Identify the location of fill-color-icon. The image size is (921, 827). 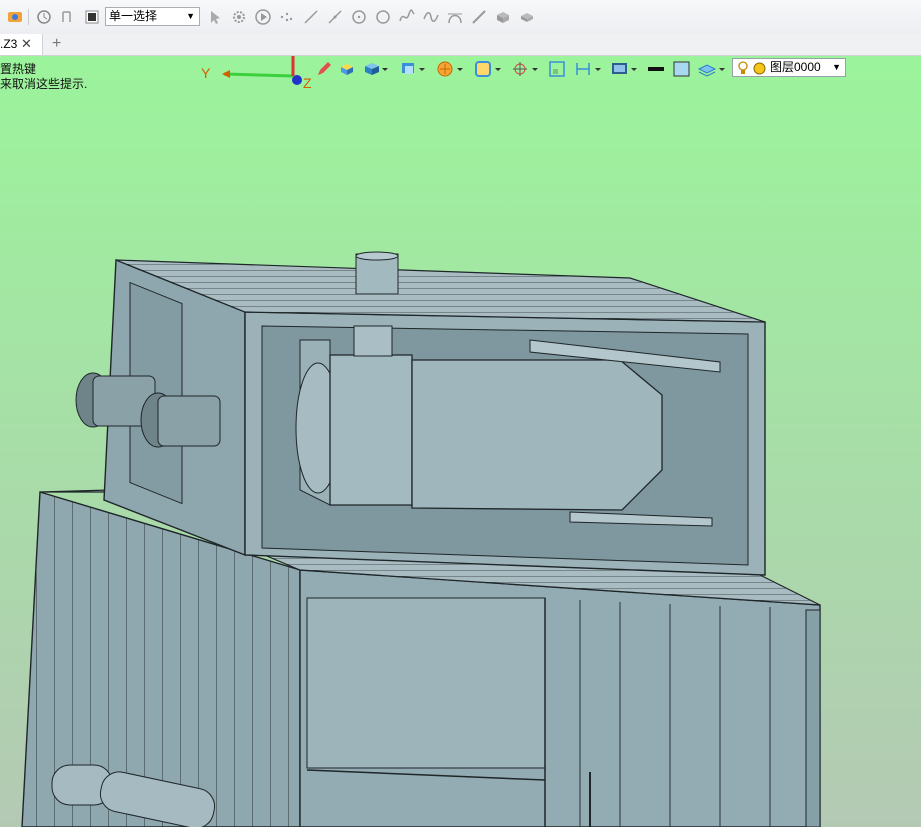
(682, 69).